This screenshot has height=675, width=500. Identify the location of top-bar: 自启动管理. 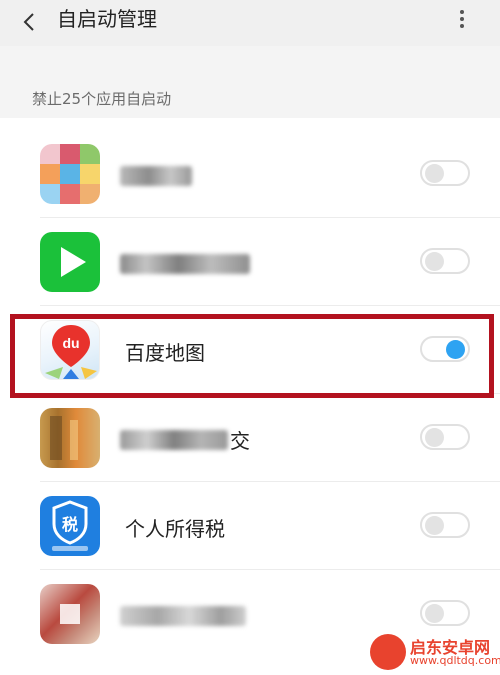
(250, 23).